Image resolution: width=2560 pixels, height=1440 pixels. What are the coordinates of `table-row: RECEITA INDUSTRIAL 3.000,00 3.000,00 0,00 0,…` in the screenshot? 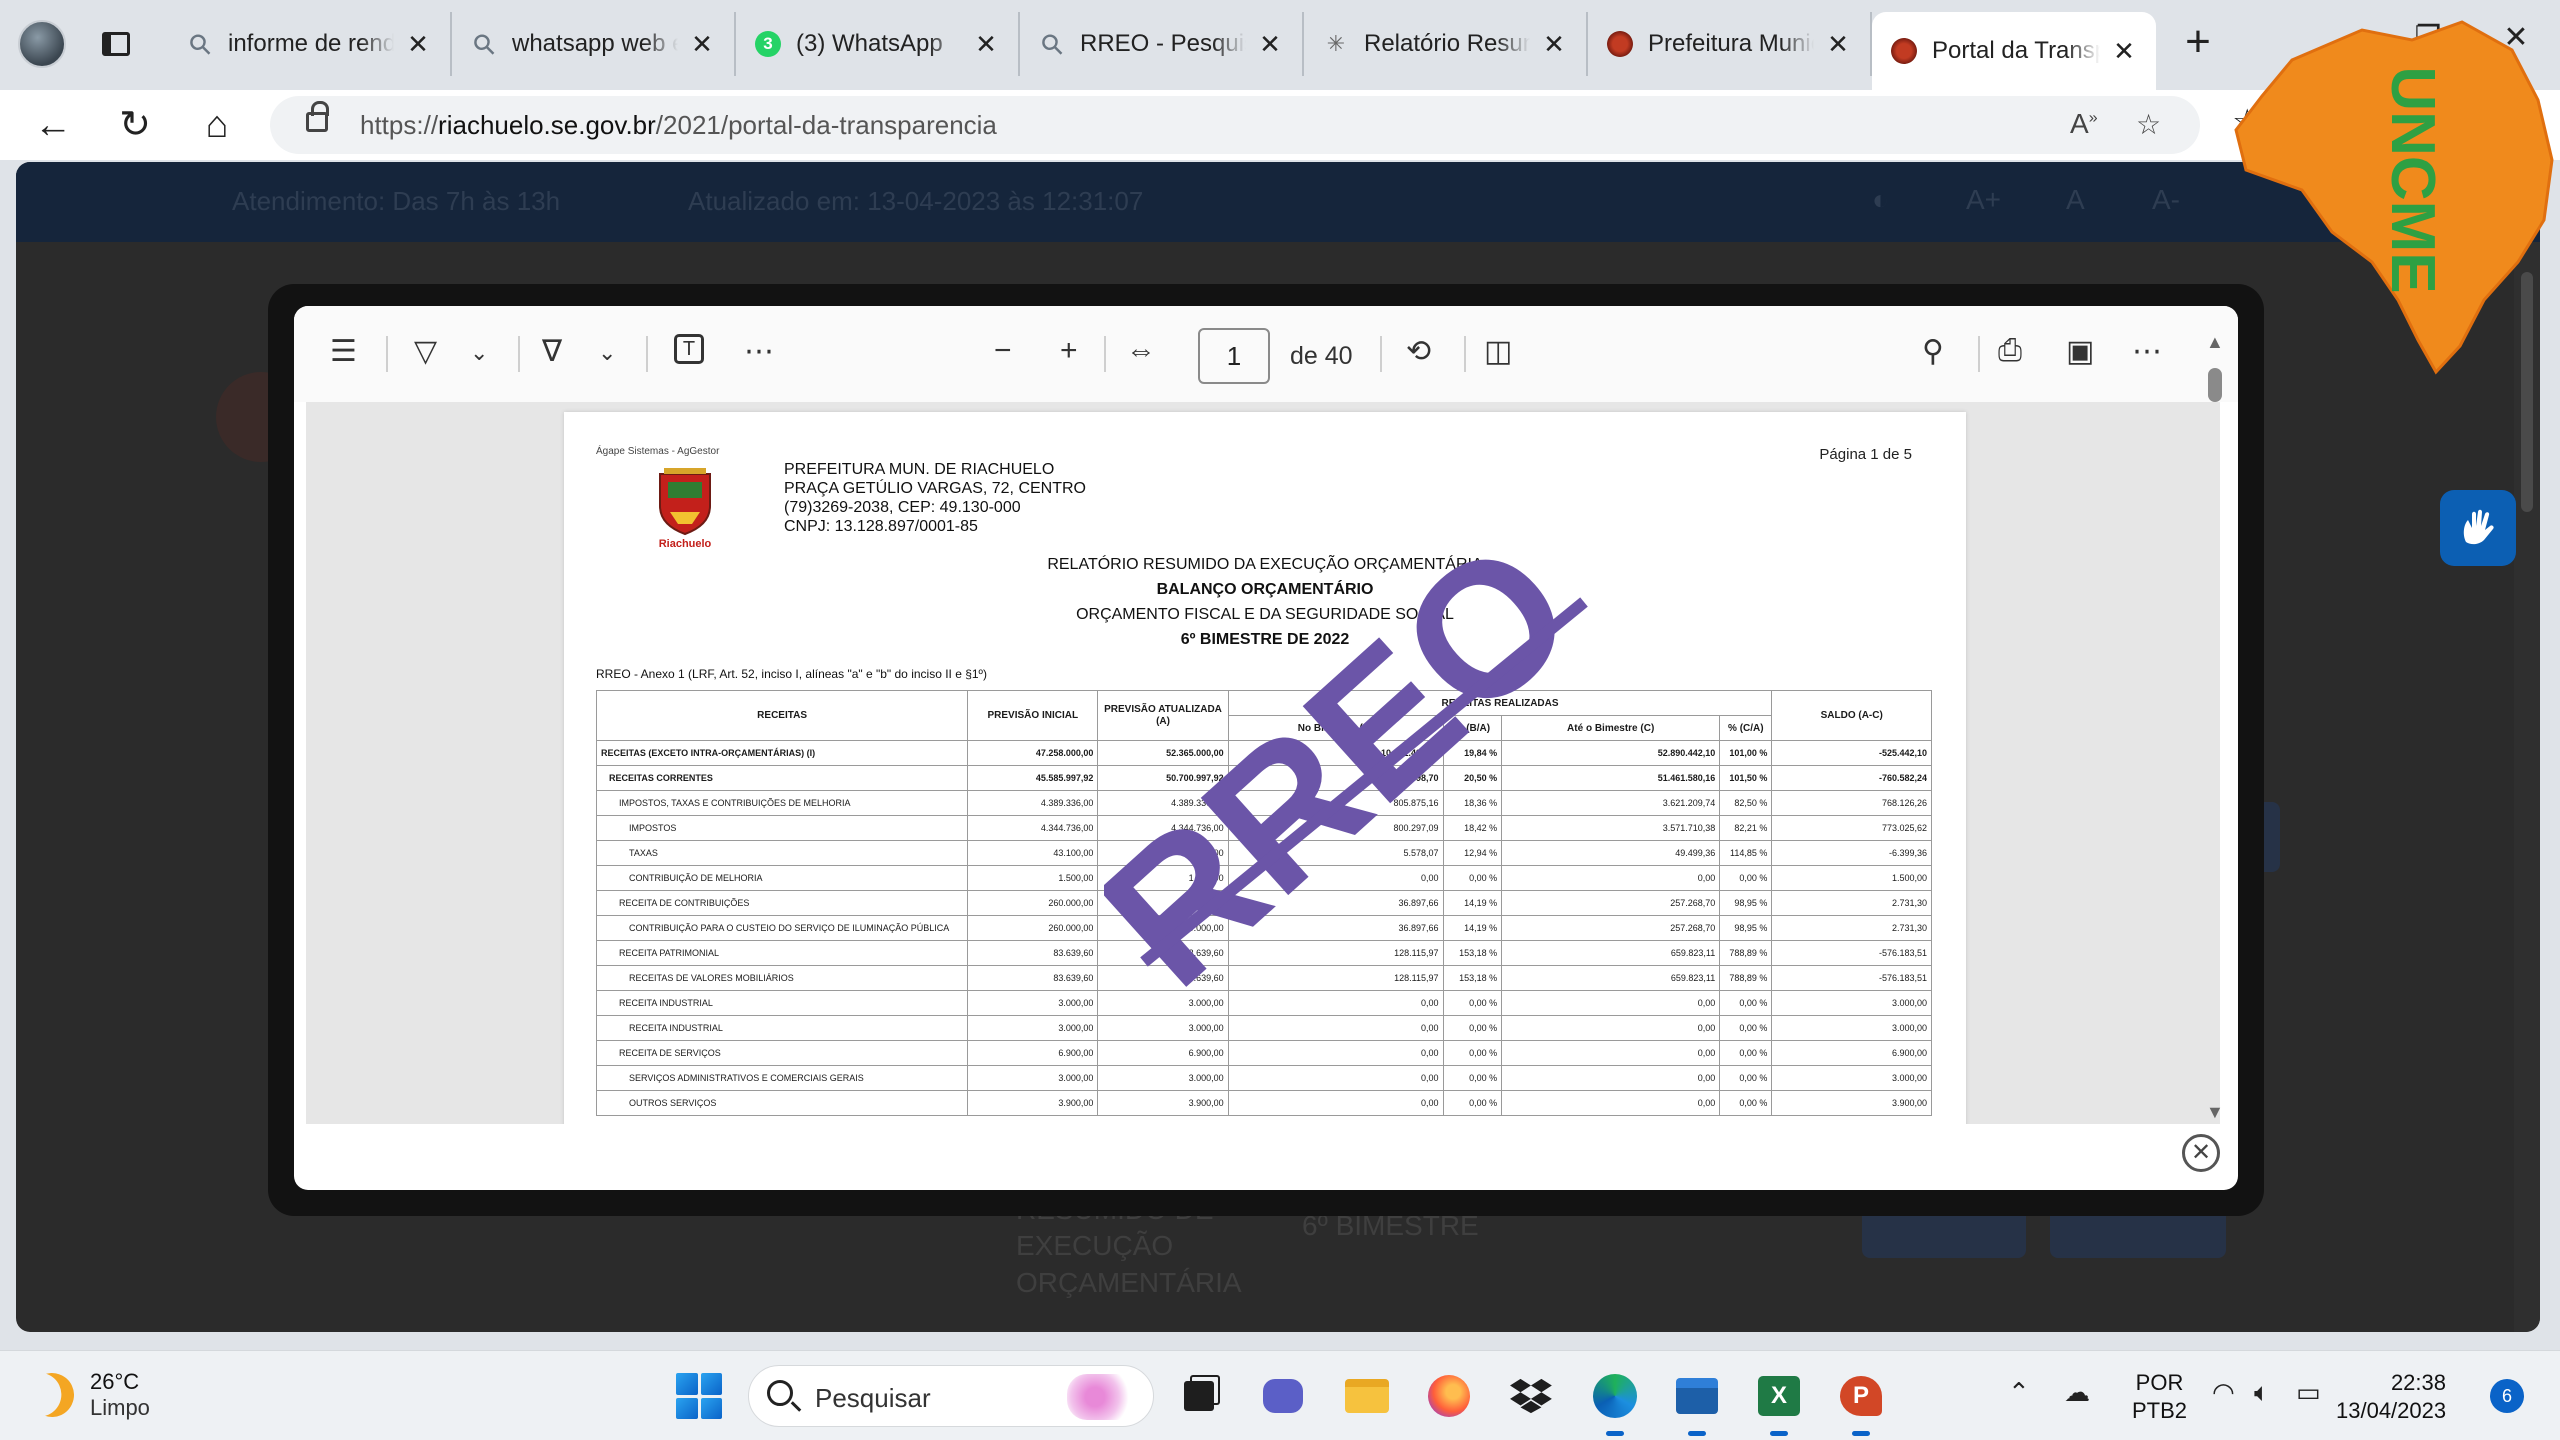 It's located at (1263, 1003).